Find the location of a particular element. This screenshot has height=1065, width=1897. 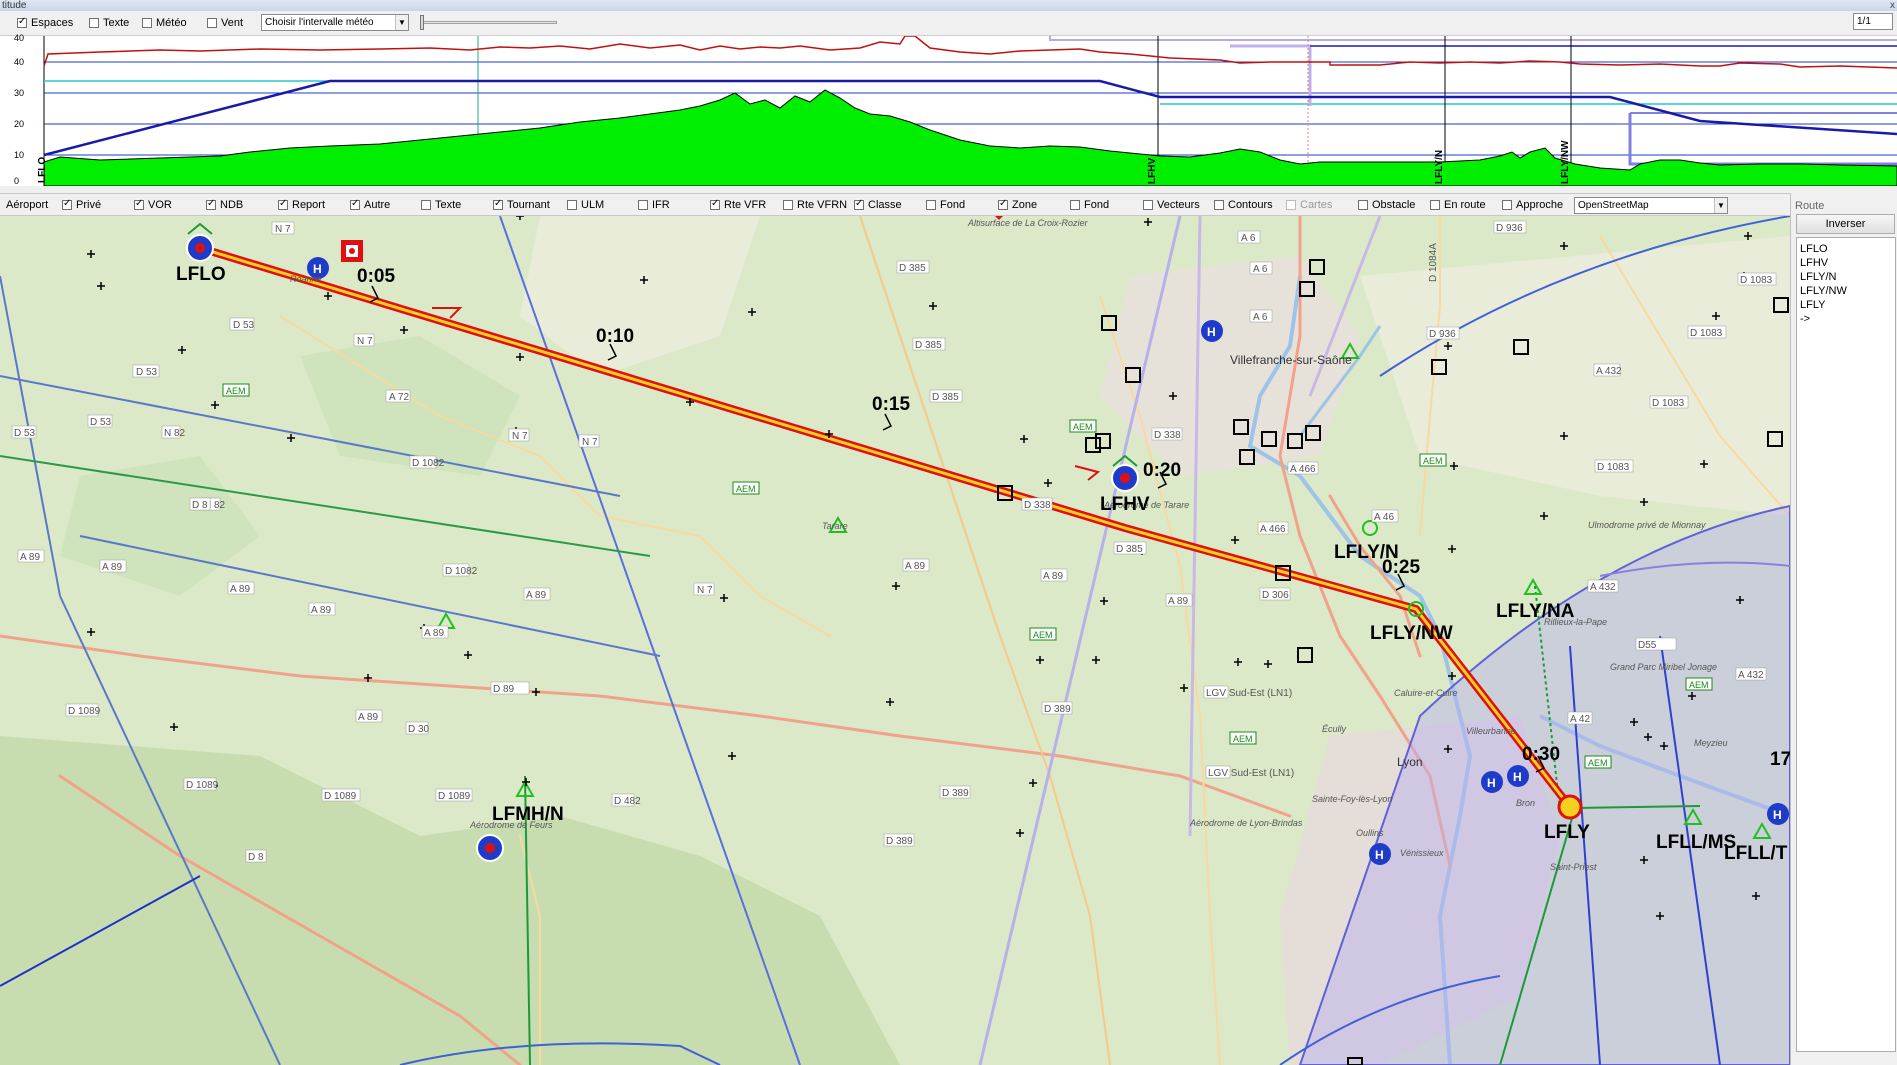

checkbox-label: Fond is located at coordinates (953, 205).